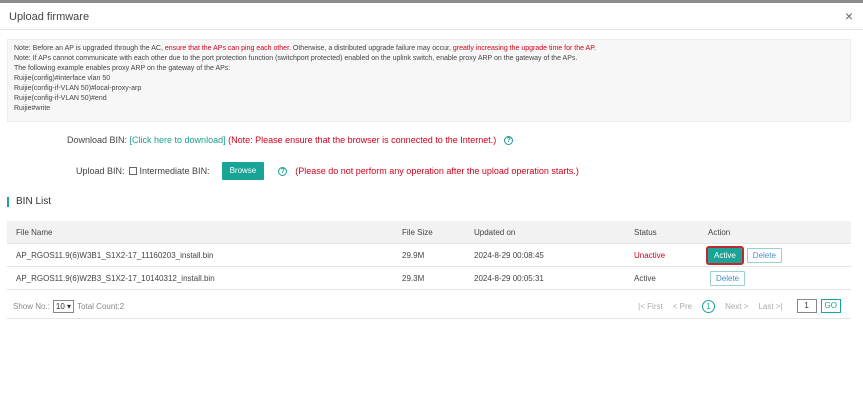 This screenshot has height=405, width=863. What do you see at coordinates (645, 232) in the screenshot?
I see `column-header: Status` at bounding box center [645, 232].